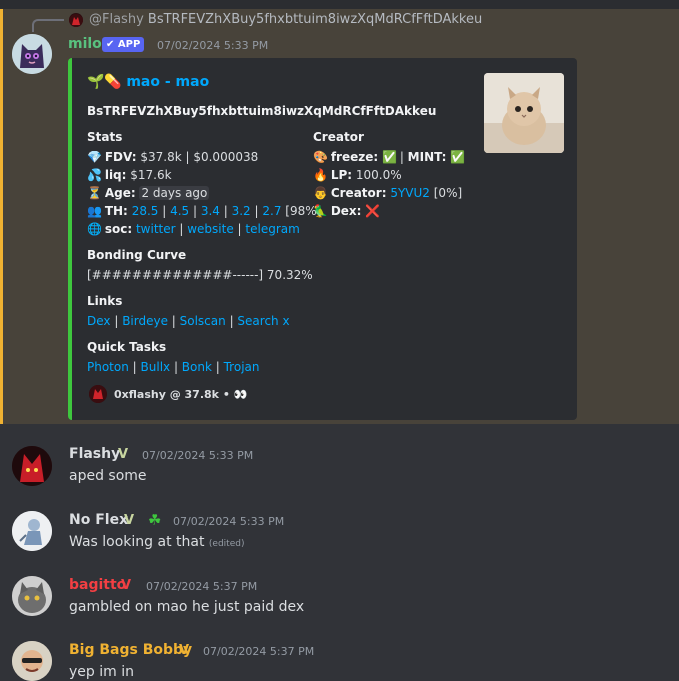  I want to click on parrot-icon: 🦜, so click(320, 211).